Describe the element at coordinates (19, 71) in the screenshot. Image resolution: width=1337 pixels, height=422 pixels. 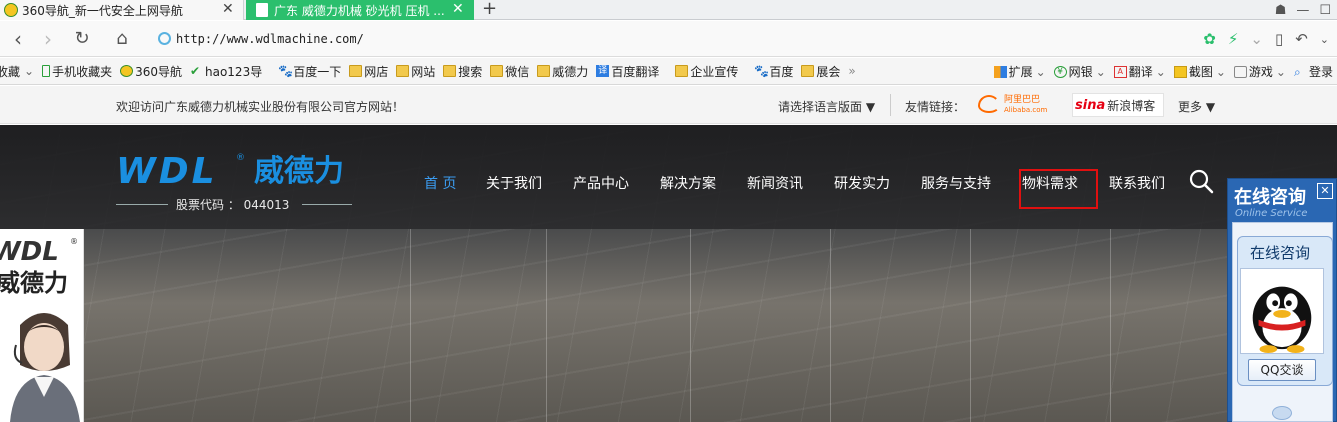
I see `bookmark-favorites: 收藏 ⌄` at that location.